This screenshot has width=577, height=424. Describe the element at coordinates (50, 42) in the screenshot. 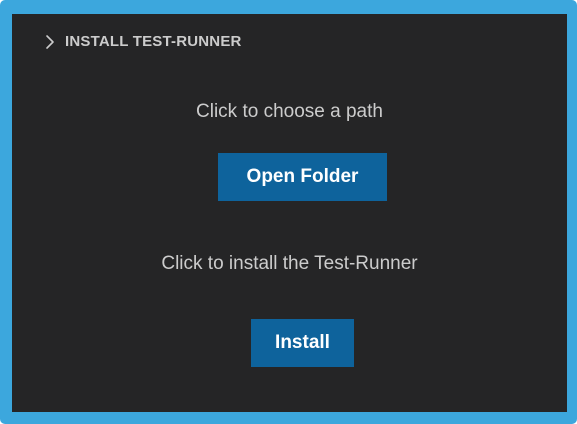

I see `chevron-right-icon` at that location.